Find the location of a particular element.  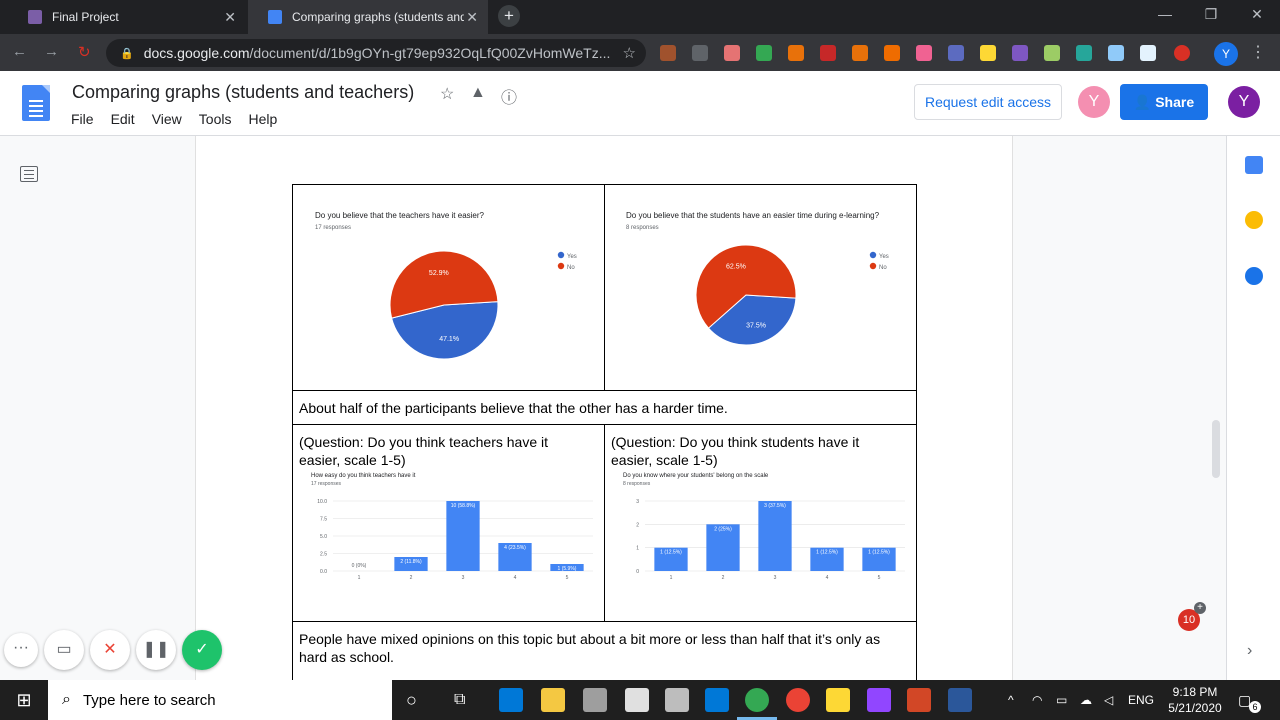

word-icon is located at coordinates (960, 700).